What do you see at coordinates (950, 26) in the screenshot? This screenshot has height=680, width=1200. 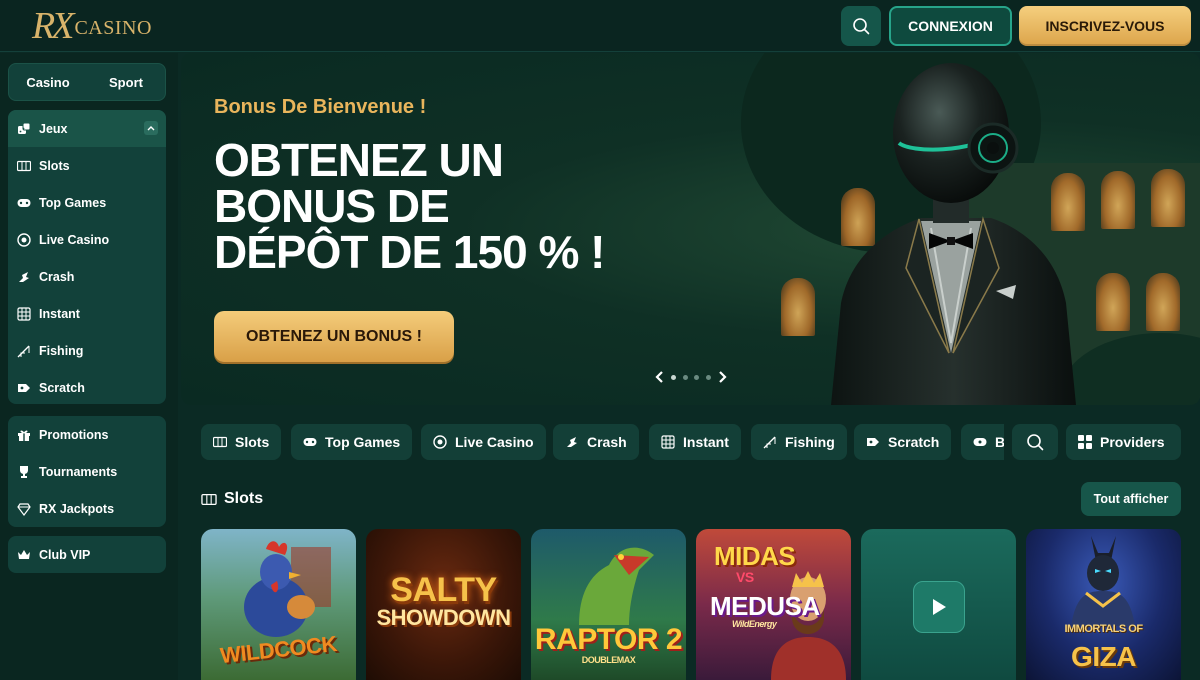 I see `login-button: CONNEXION` at bounding box center [950, 26].